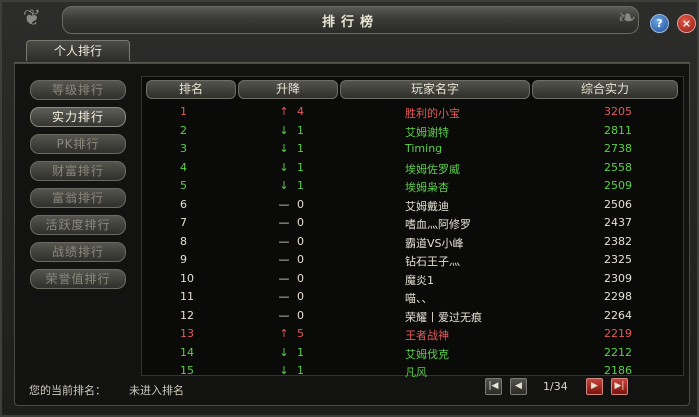 This screenshot has height=417, width=699. Describe the element at coordinates (416, 372) in the screenshot. I see `player-name: 凡风` at that location.